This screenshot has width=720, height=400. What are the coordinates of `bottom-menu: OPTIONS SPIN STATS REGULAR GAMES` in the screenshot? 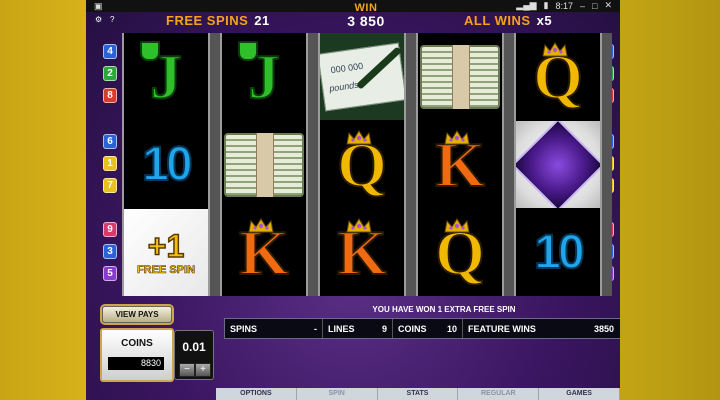 It's located at (418, 394).